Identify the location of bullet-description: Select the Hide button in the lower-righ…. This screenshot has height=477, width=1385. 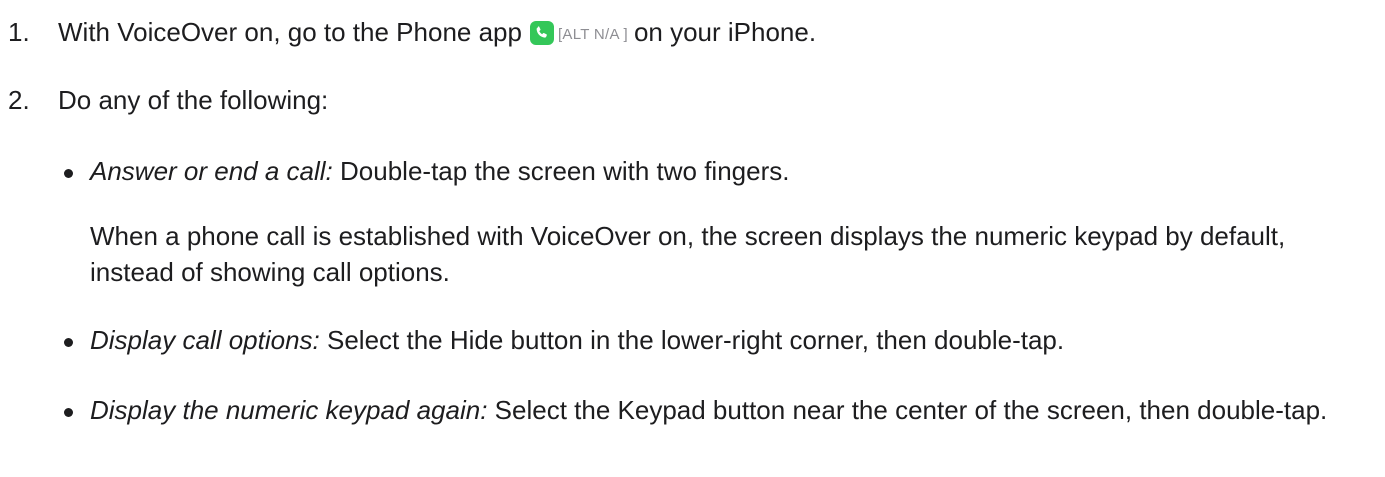
(692, 340).